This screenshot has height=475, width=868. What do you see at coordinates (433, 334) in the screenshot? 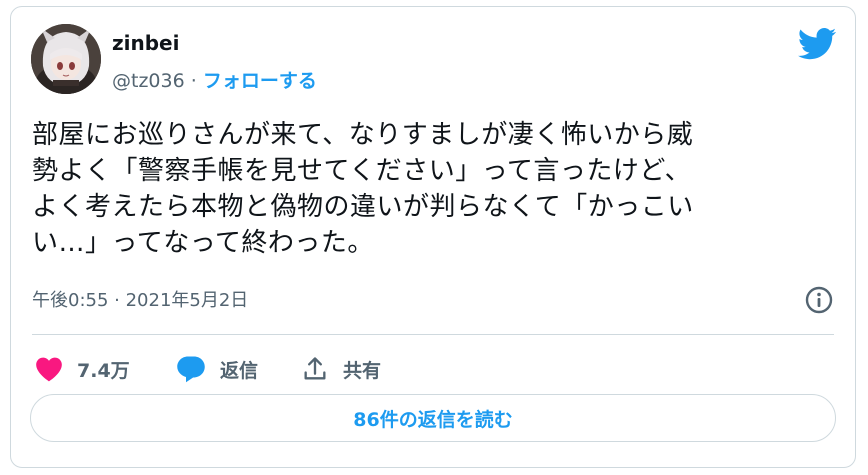
I see `divider` at bounding box center [433, 334].